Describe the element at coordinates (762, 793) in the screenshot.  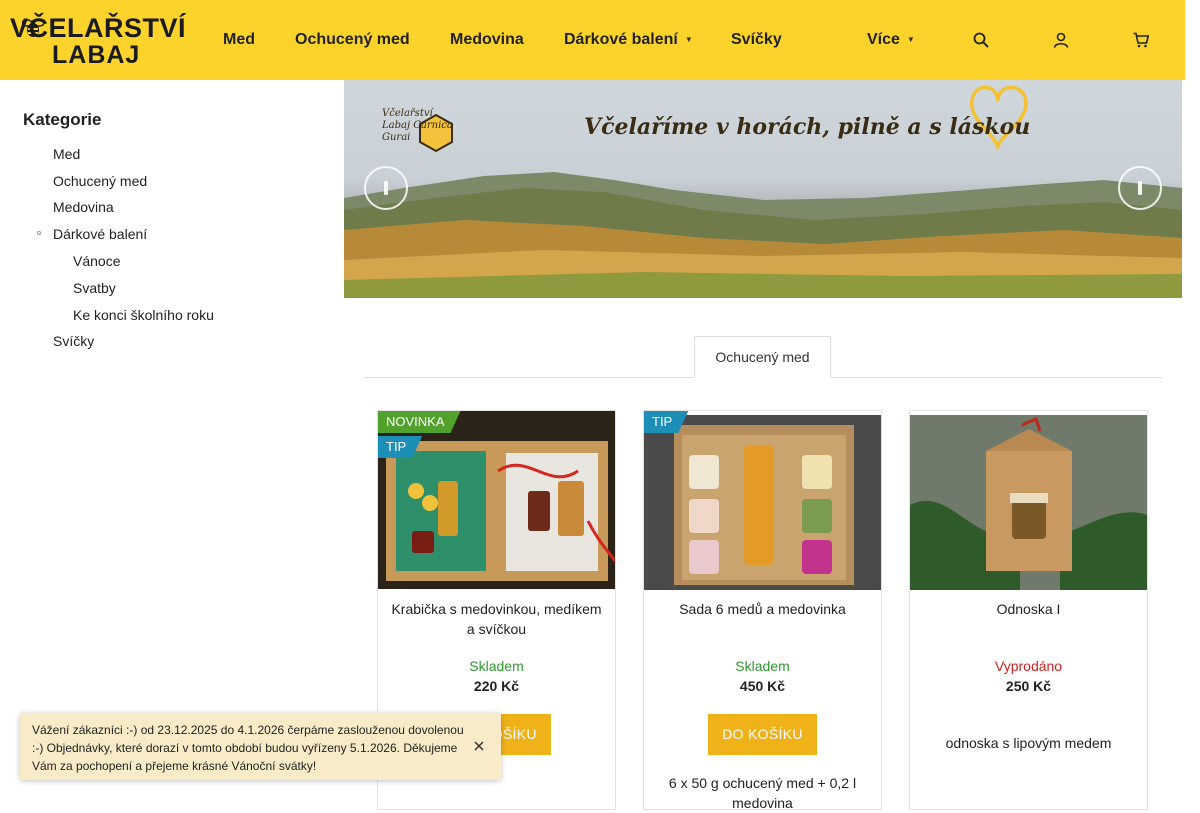
I see `product-description: 6 x 50 g ochucený med + 0,2 l medovina` at that location.